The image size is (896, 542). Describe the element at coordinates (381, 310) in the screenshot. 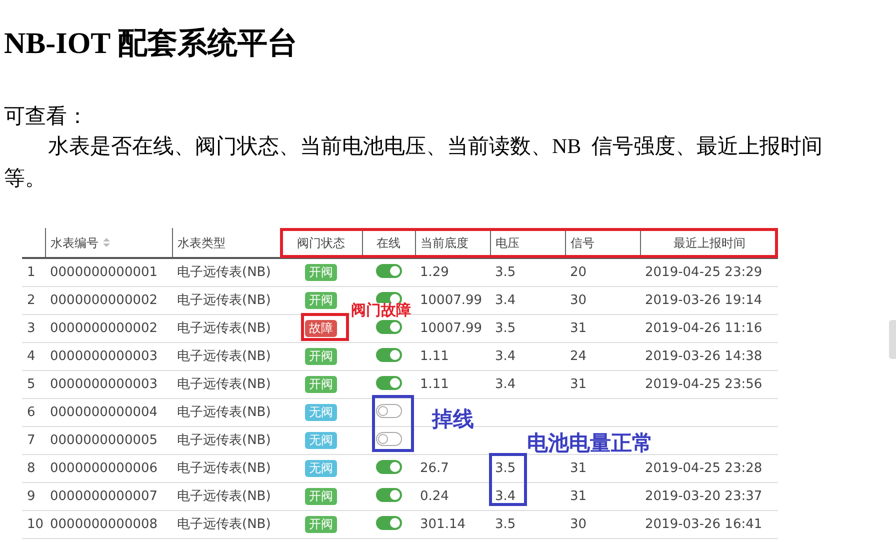

I see `annotation-label: 阀门故障` at that location.